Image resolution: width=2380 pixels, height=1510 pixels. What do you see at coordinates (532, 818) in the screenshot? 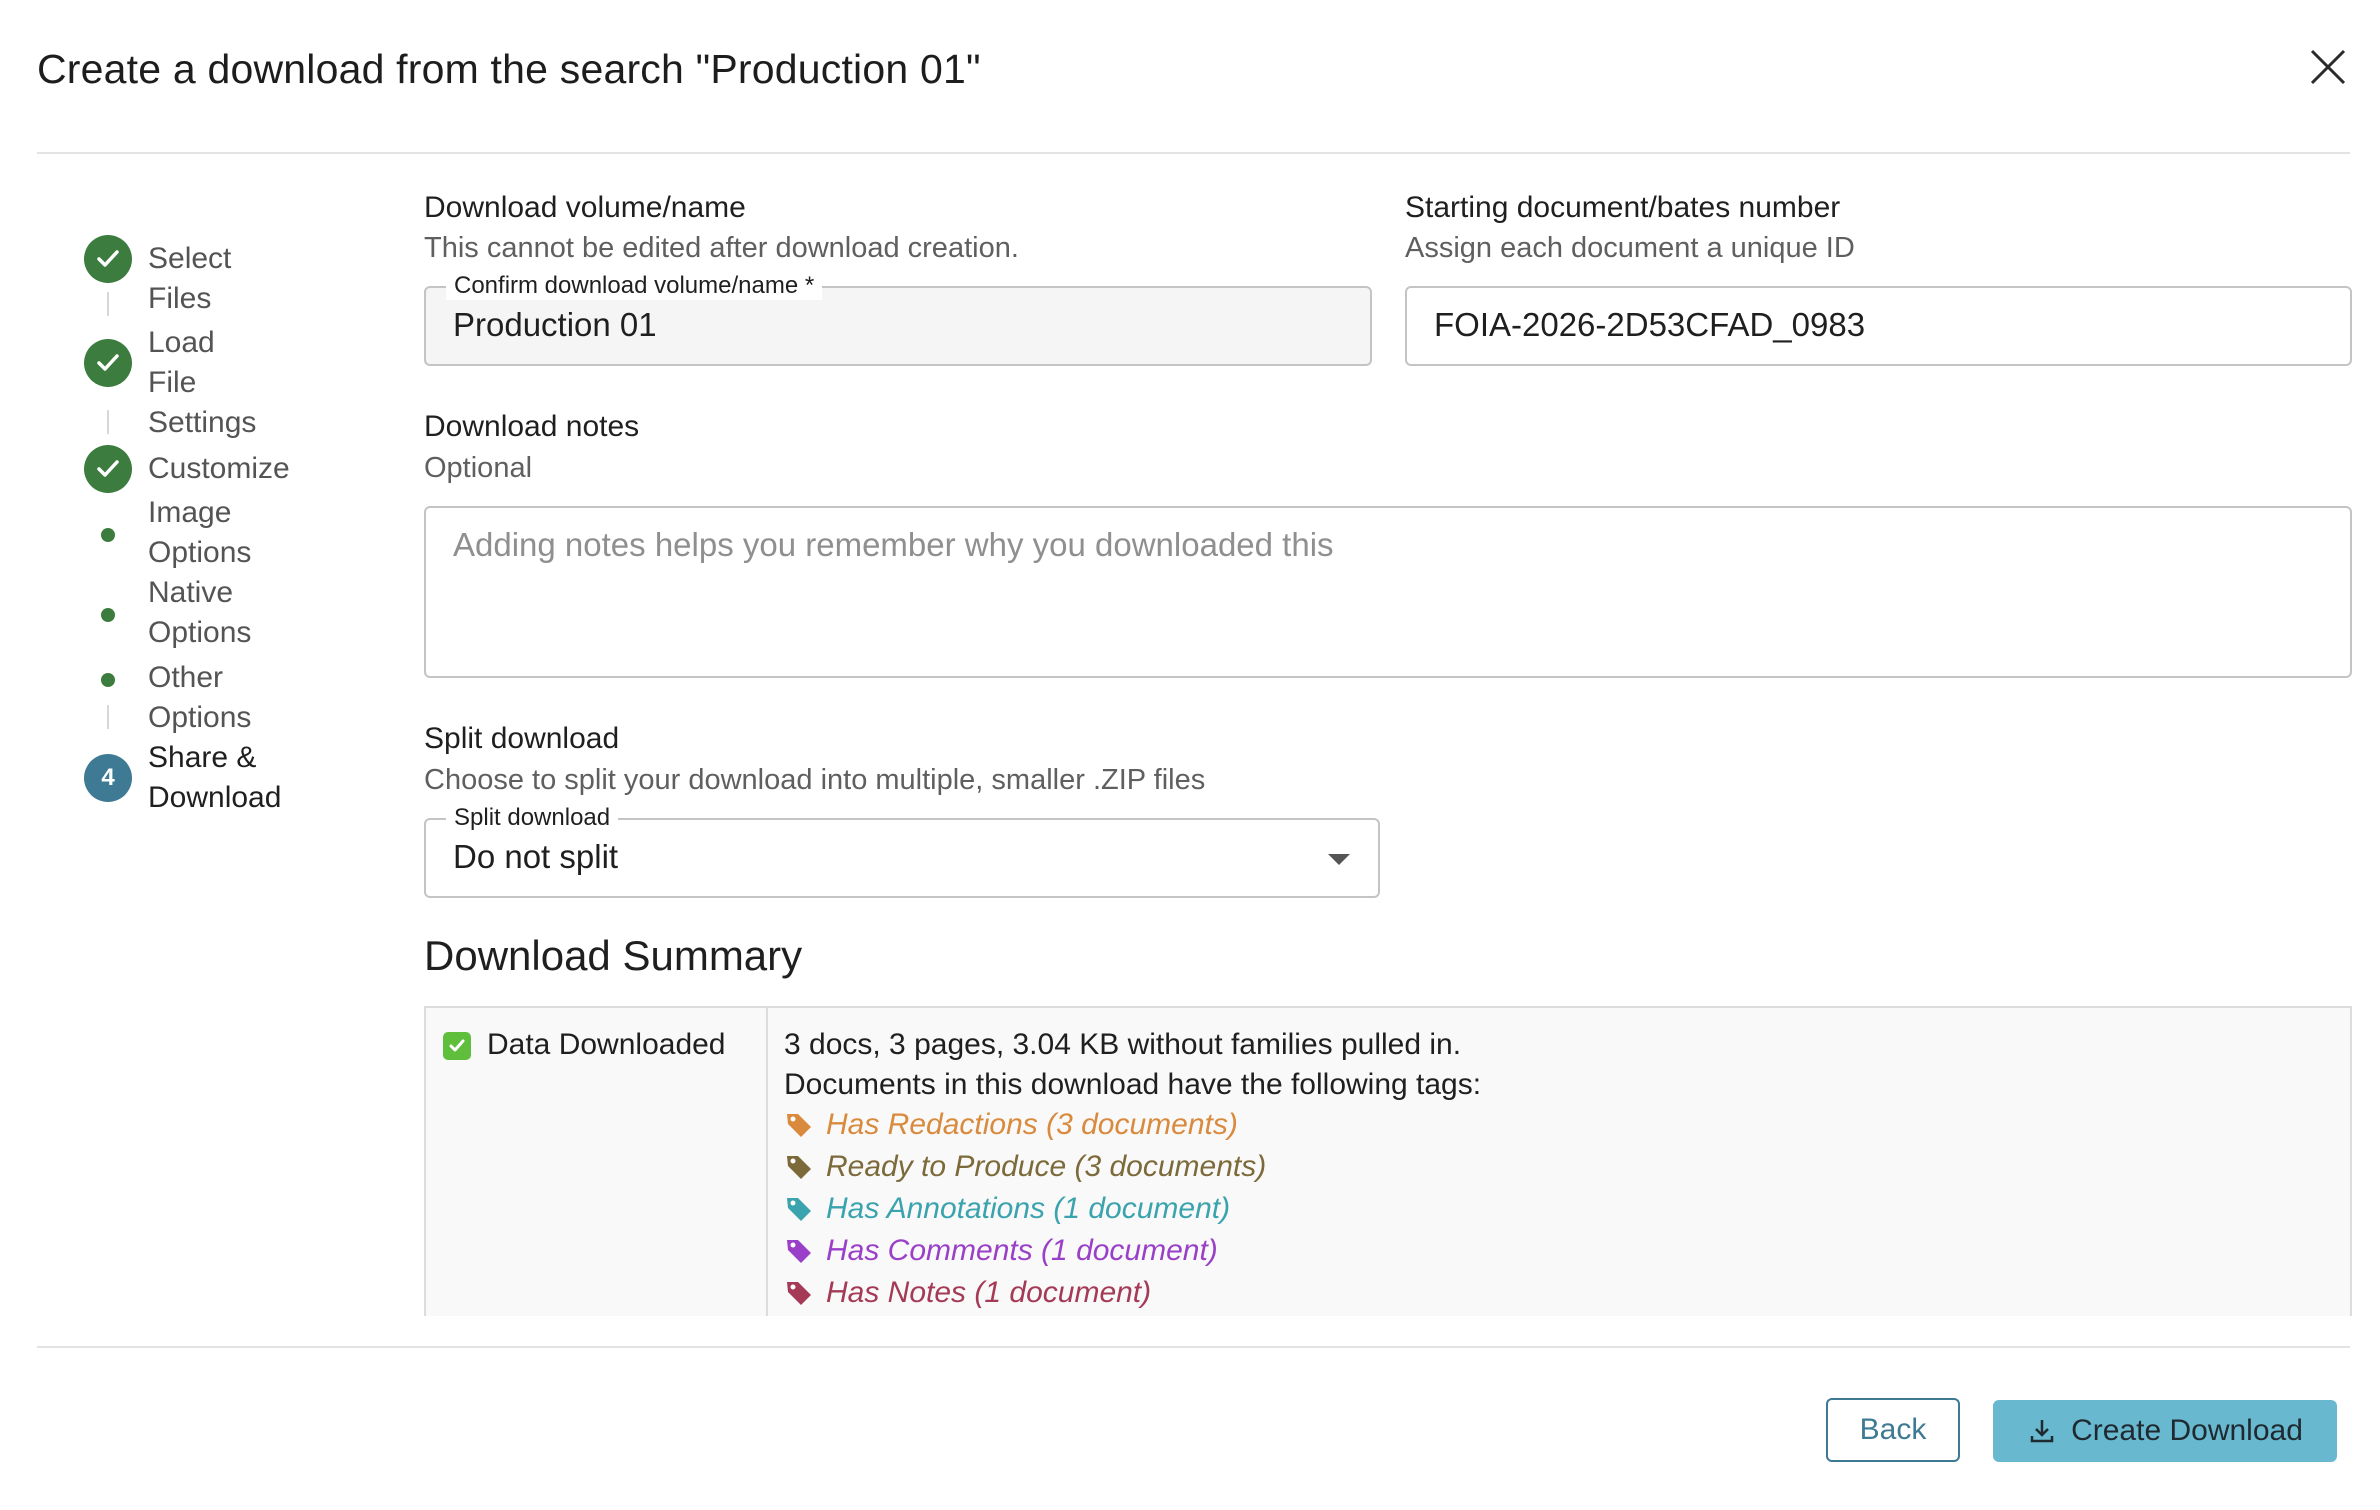
I see `split-field-label: Split download` at bounding box center [532, 818].